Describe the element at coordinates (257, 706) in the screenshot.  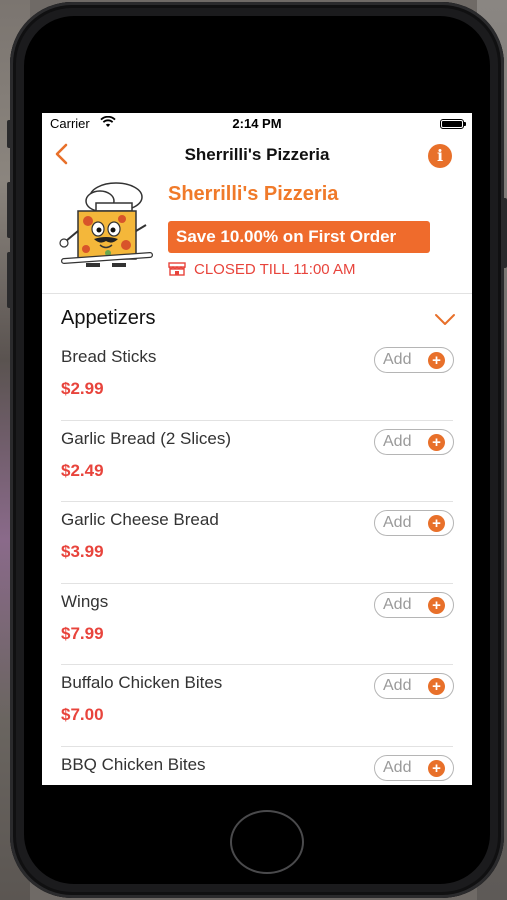
I see `menu-item: Buffalo Chicken Bites $7.00 Add +` at that location.